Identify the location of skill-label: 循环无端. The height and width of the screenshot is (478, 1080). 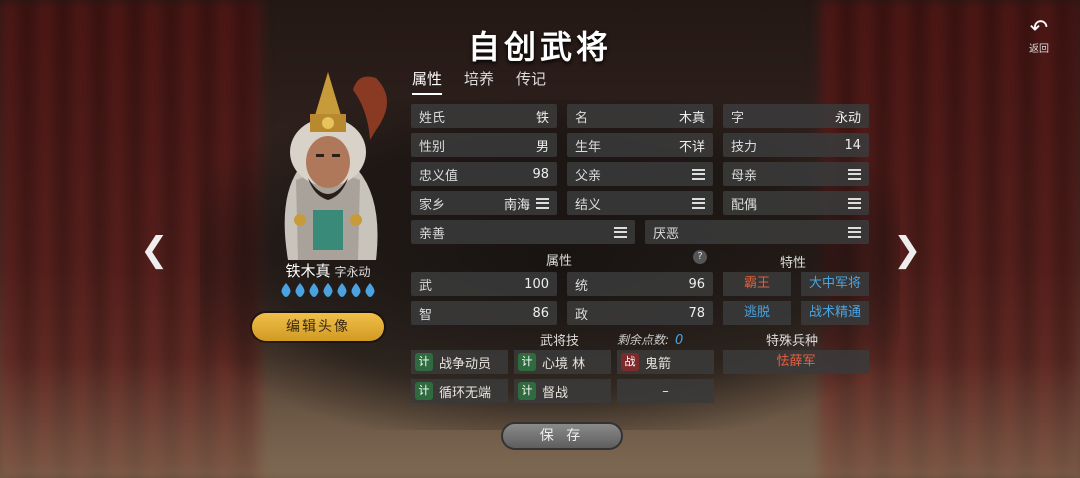
(465, 393).